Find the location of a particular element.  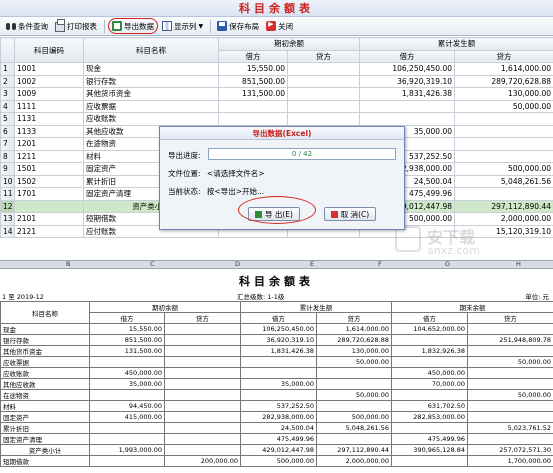

cell-account-name: 应收账款 is located at coordinates (151, 119).